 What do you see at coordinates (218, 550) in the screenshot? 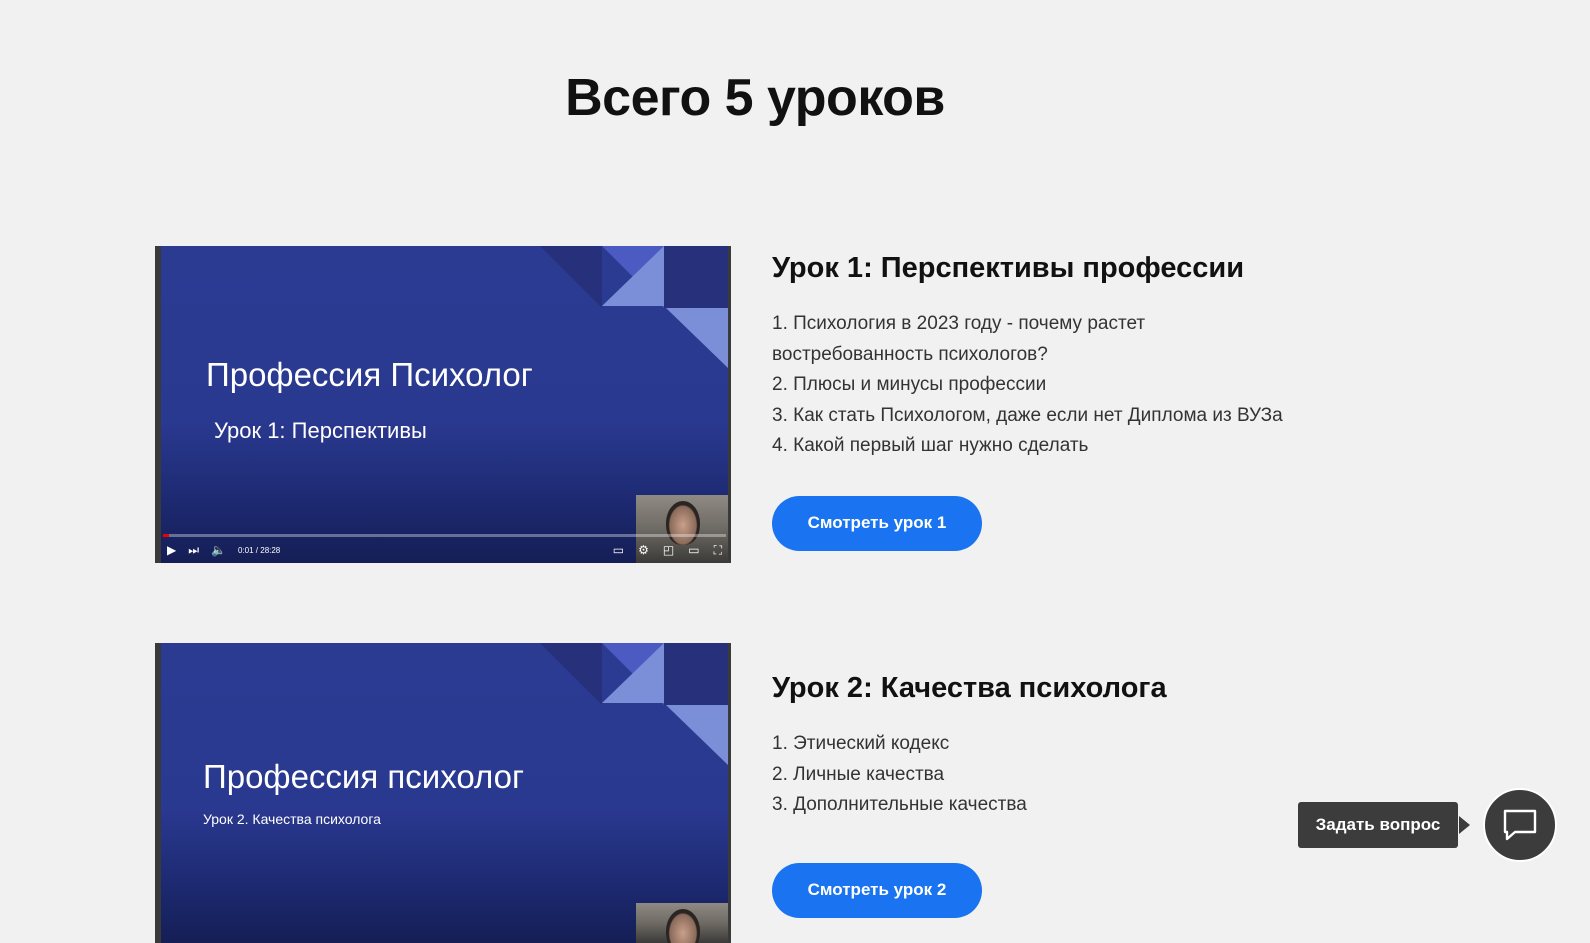
I see `volume-icon: 🔈` at bounding box center [218, 550].